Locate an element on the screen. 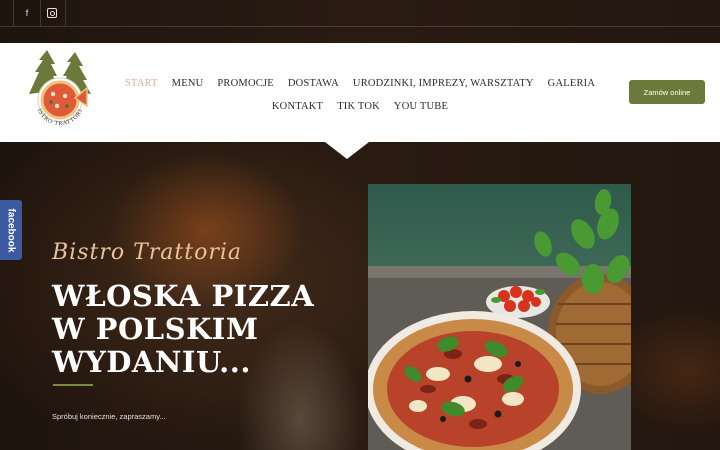  nav-item-promocje: PROMOCJE is located at coordinates (245, 83).